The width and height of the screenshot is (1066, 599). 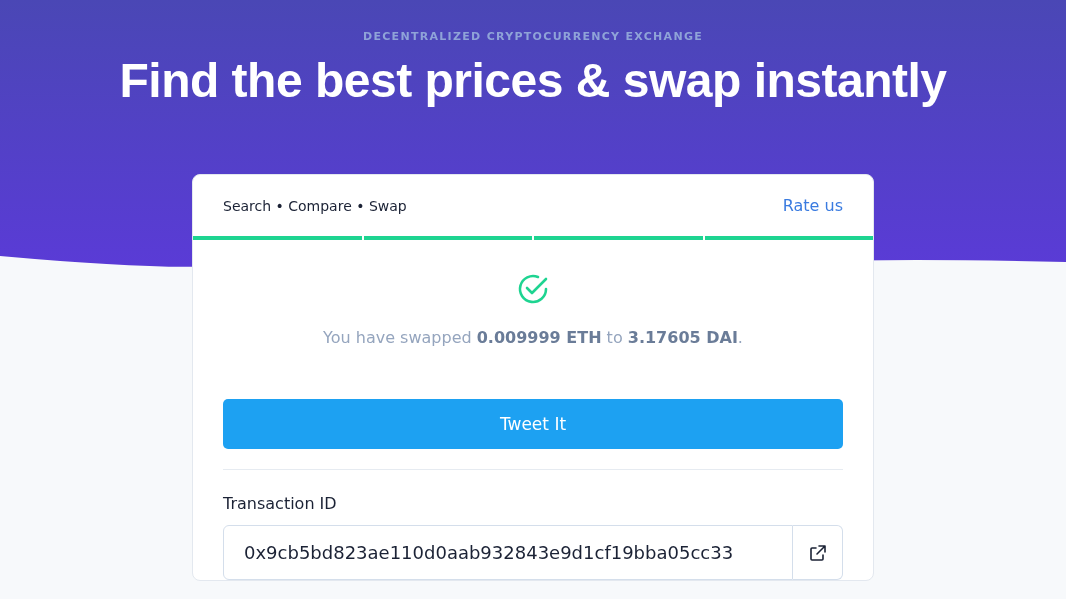 I want to click on success-check-icon, so click(x=533, y=289).